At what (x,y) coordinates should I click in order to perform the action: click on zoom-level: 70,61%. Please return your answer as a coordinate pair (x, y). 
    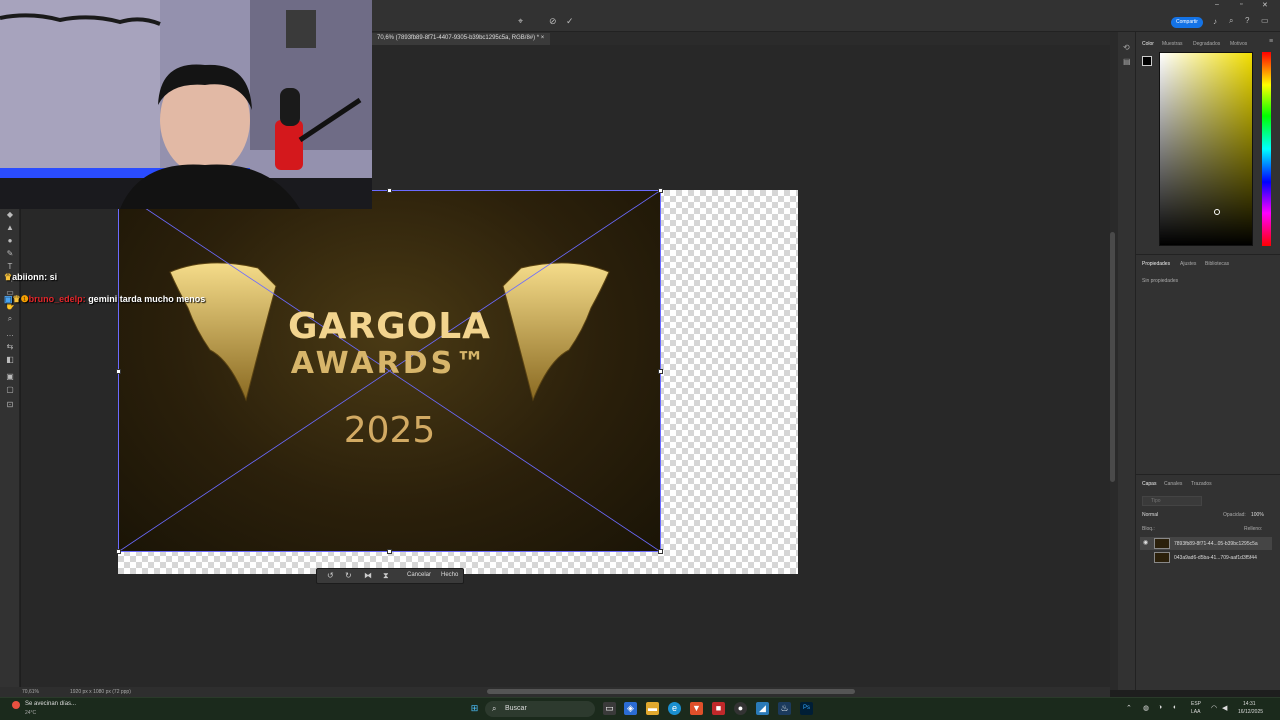
    Looking at the image, I should click on (30, 692).